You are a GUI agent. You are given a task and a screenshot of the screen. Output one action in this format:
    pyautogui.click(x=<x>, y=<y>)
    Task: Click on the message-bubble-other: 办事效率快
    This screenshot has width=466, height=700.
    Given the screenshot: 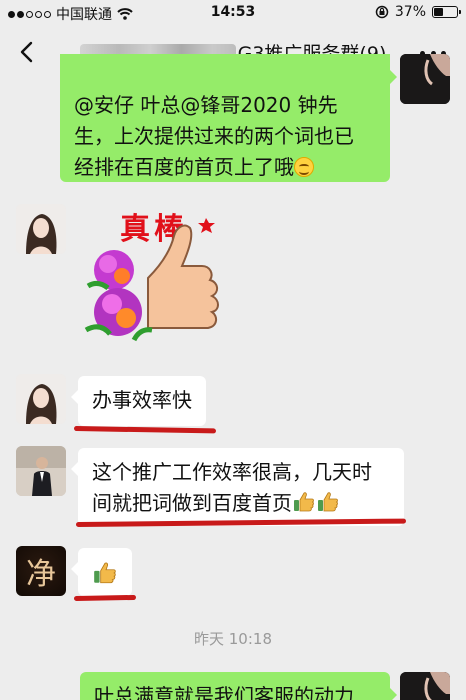 What is the action you would take?
    pyautogui.click(x=138, y=401)
    